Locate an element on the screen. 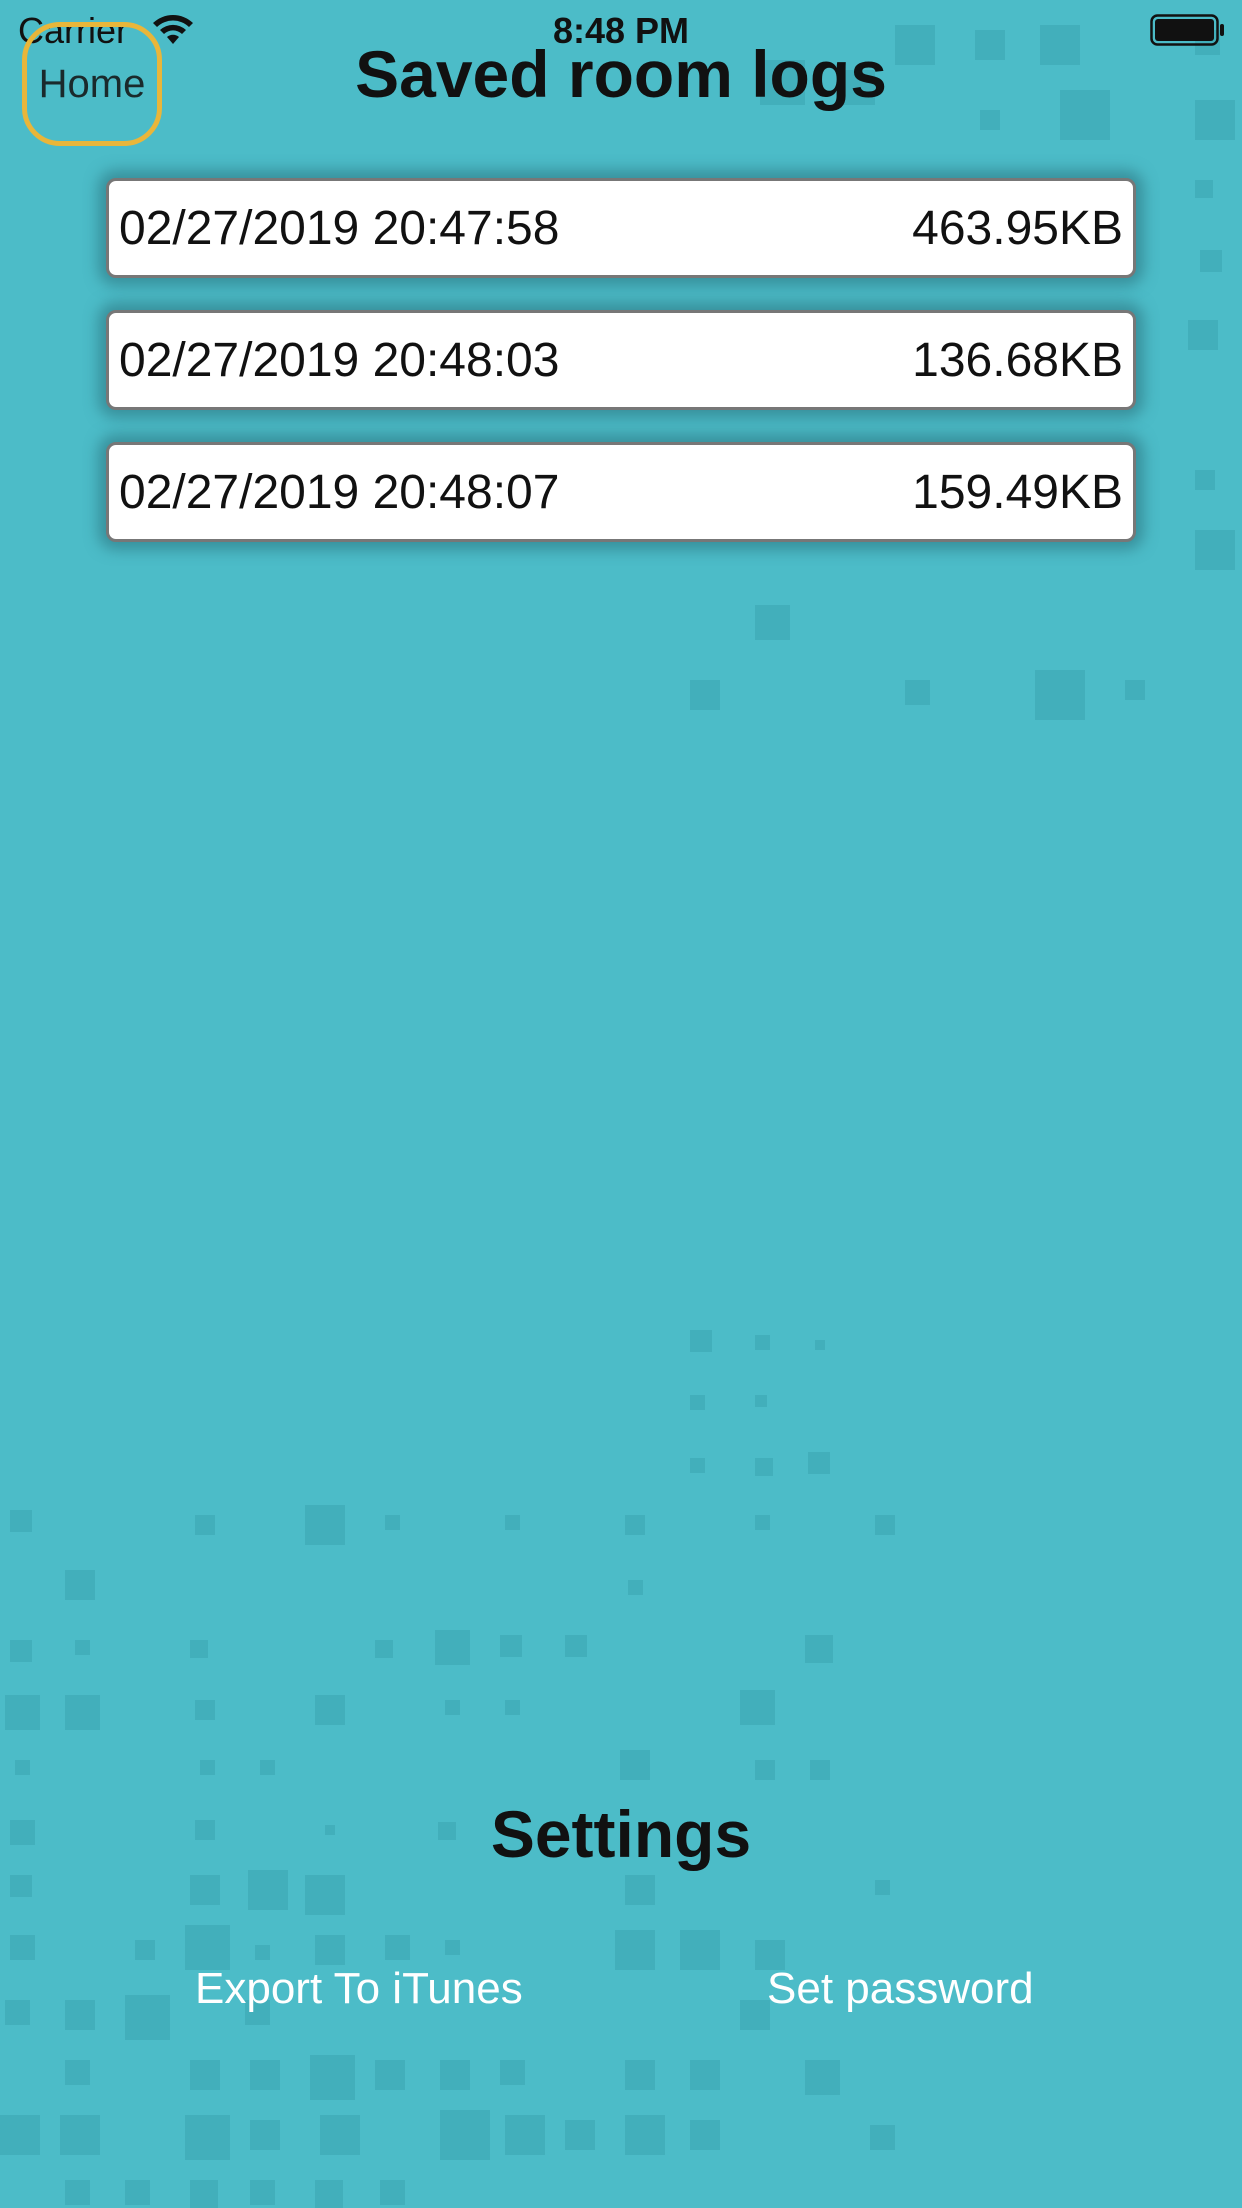 Image resolution: width=1242 pixels, height=2208 pixels. log-size: 159.49KB is located at coordinates (1017, 492).